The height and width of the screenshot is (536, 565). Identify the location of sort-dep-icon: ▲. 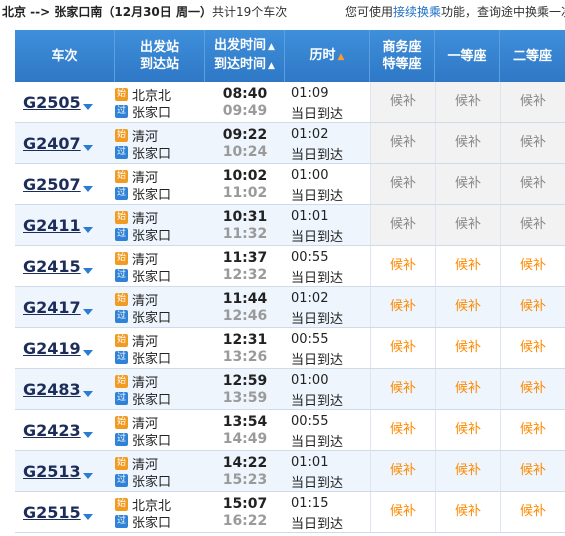
(271, 47).